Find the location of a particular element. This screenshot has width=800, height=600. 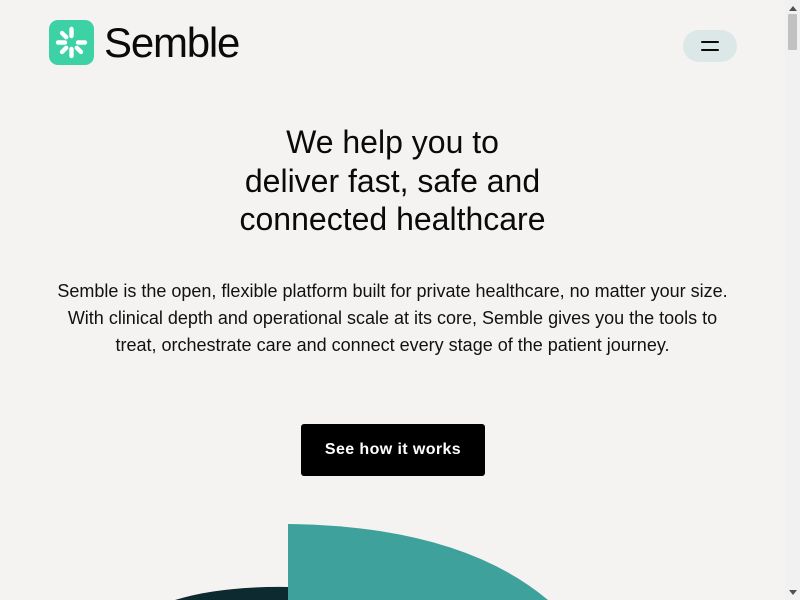

dark-arc-shape is located at coordinates (231, 593).